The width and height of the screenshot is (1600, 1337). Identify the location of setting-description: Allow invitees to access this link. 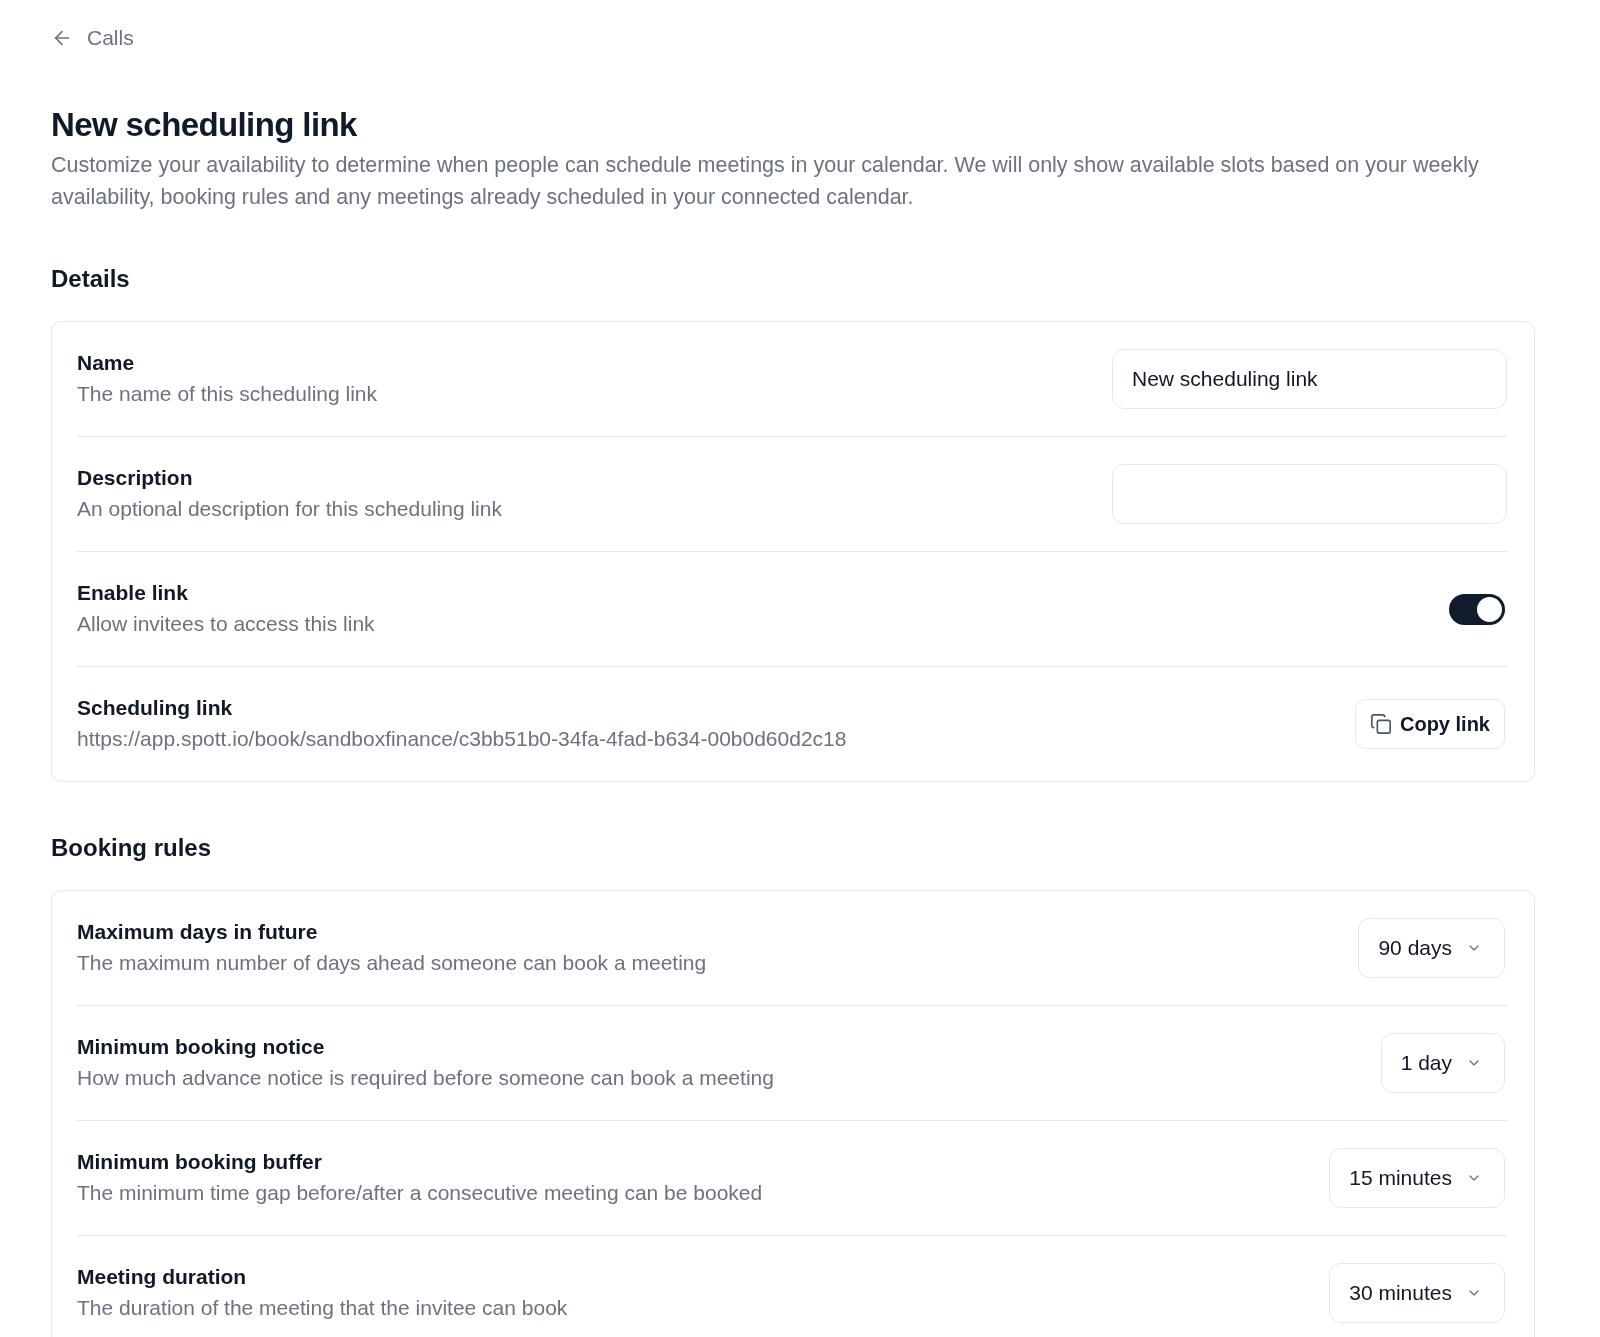
(226, 624).